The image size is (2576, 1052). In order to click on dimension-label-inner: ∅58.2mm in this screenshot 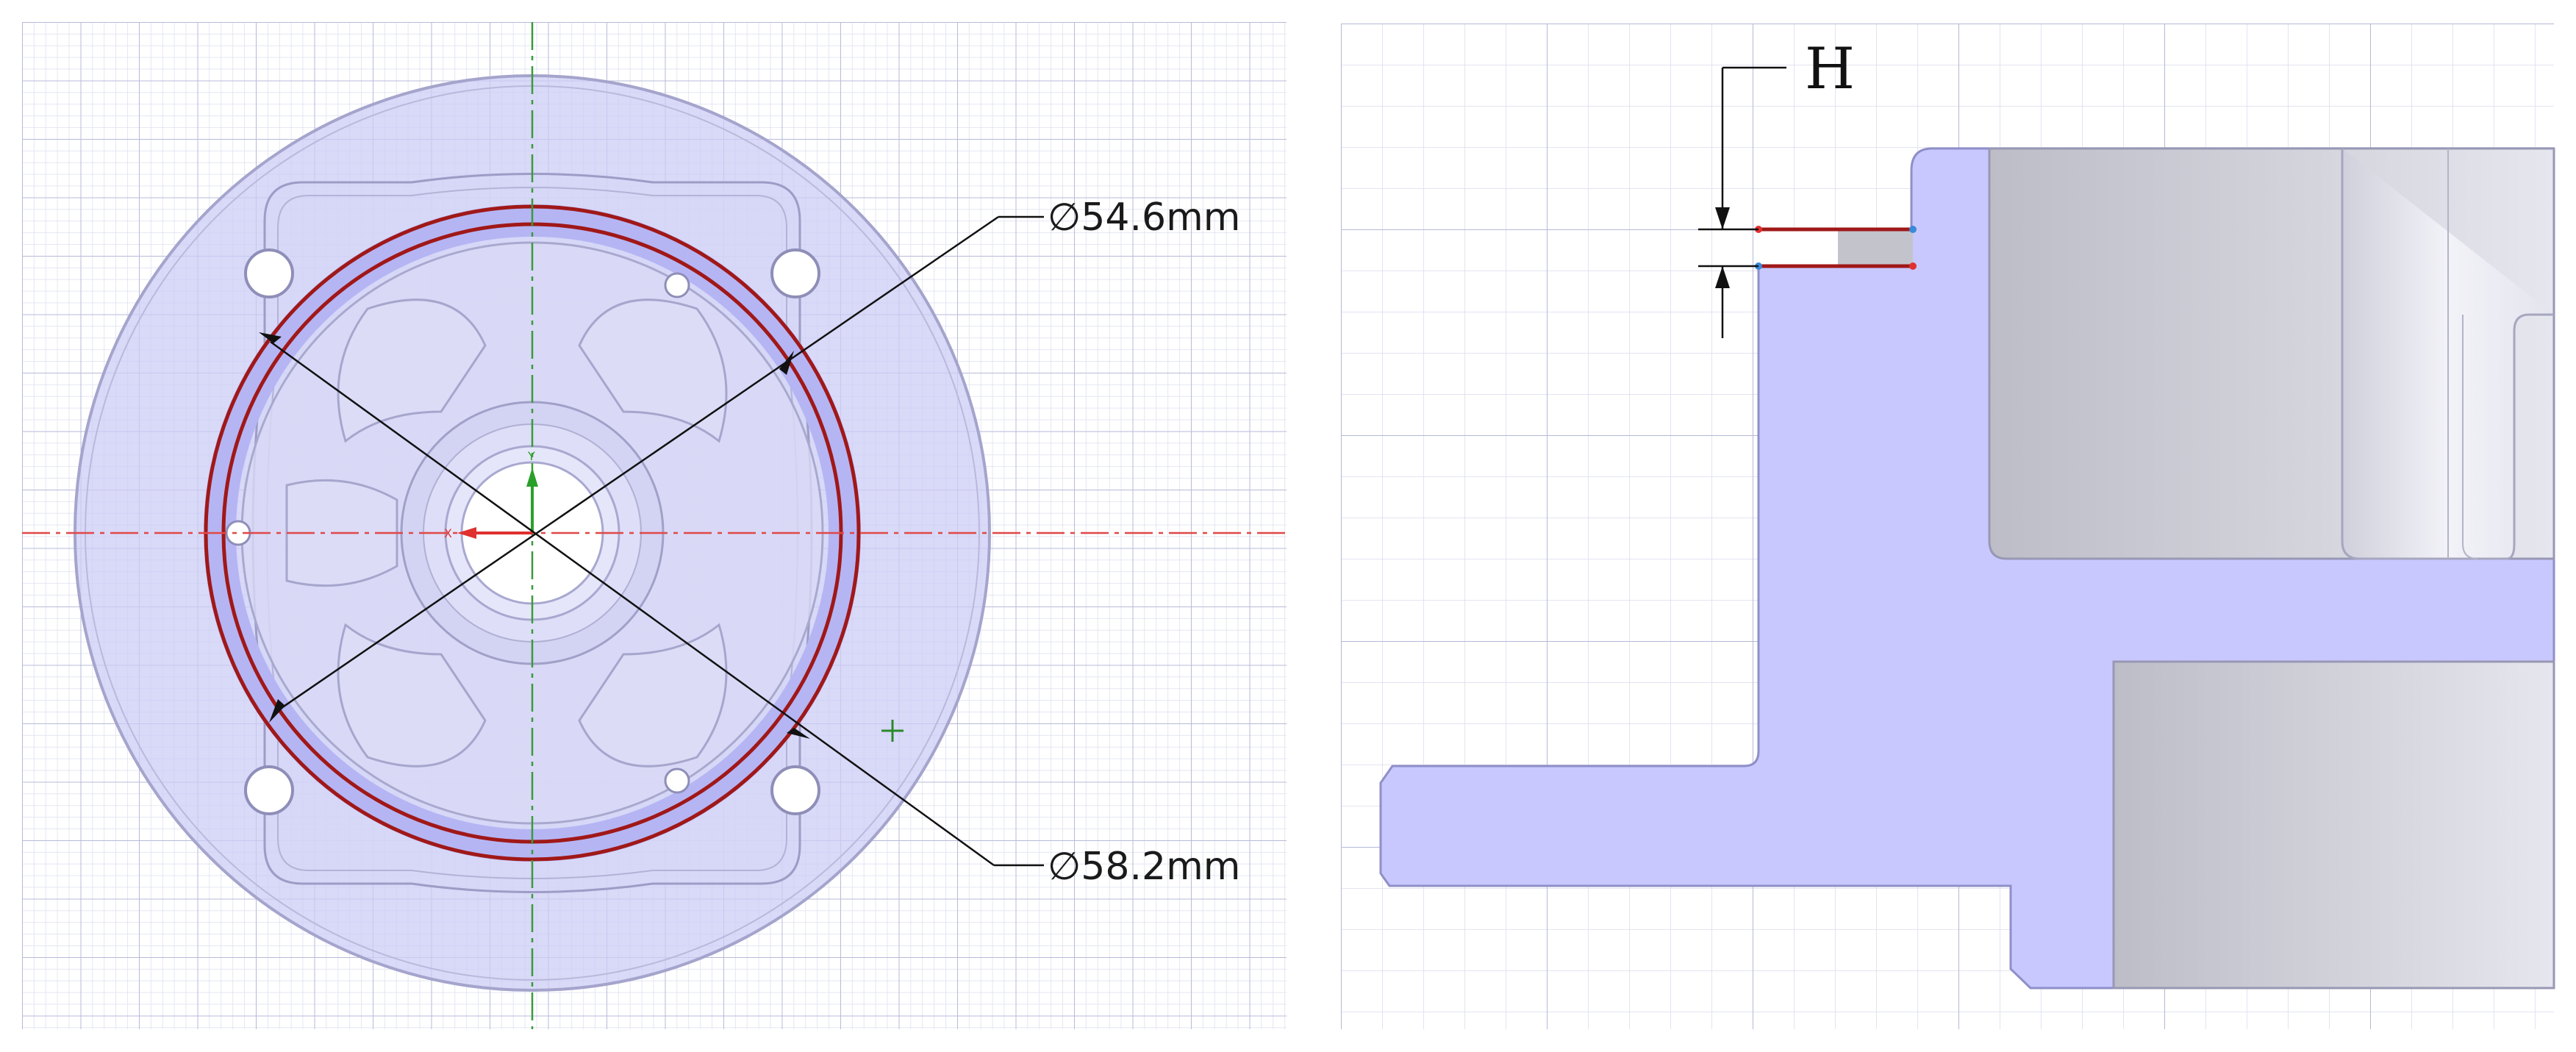, I will do `click(1144, 867)`.